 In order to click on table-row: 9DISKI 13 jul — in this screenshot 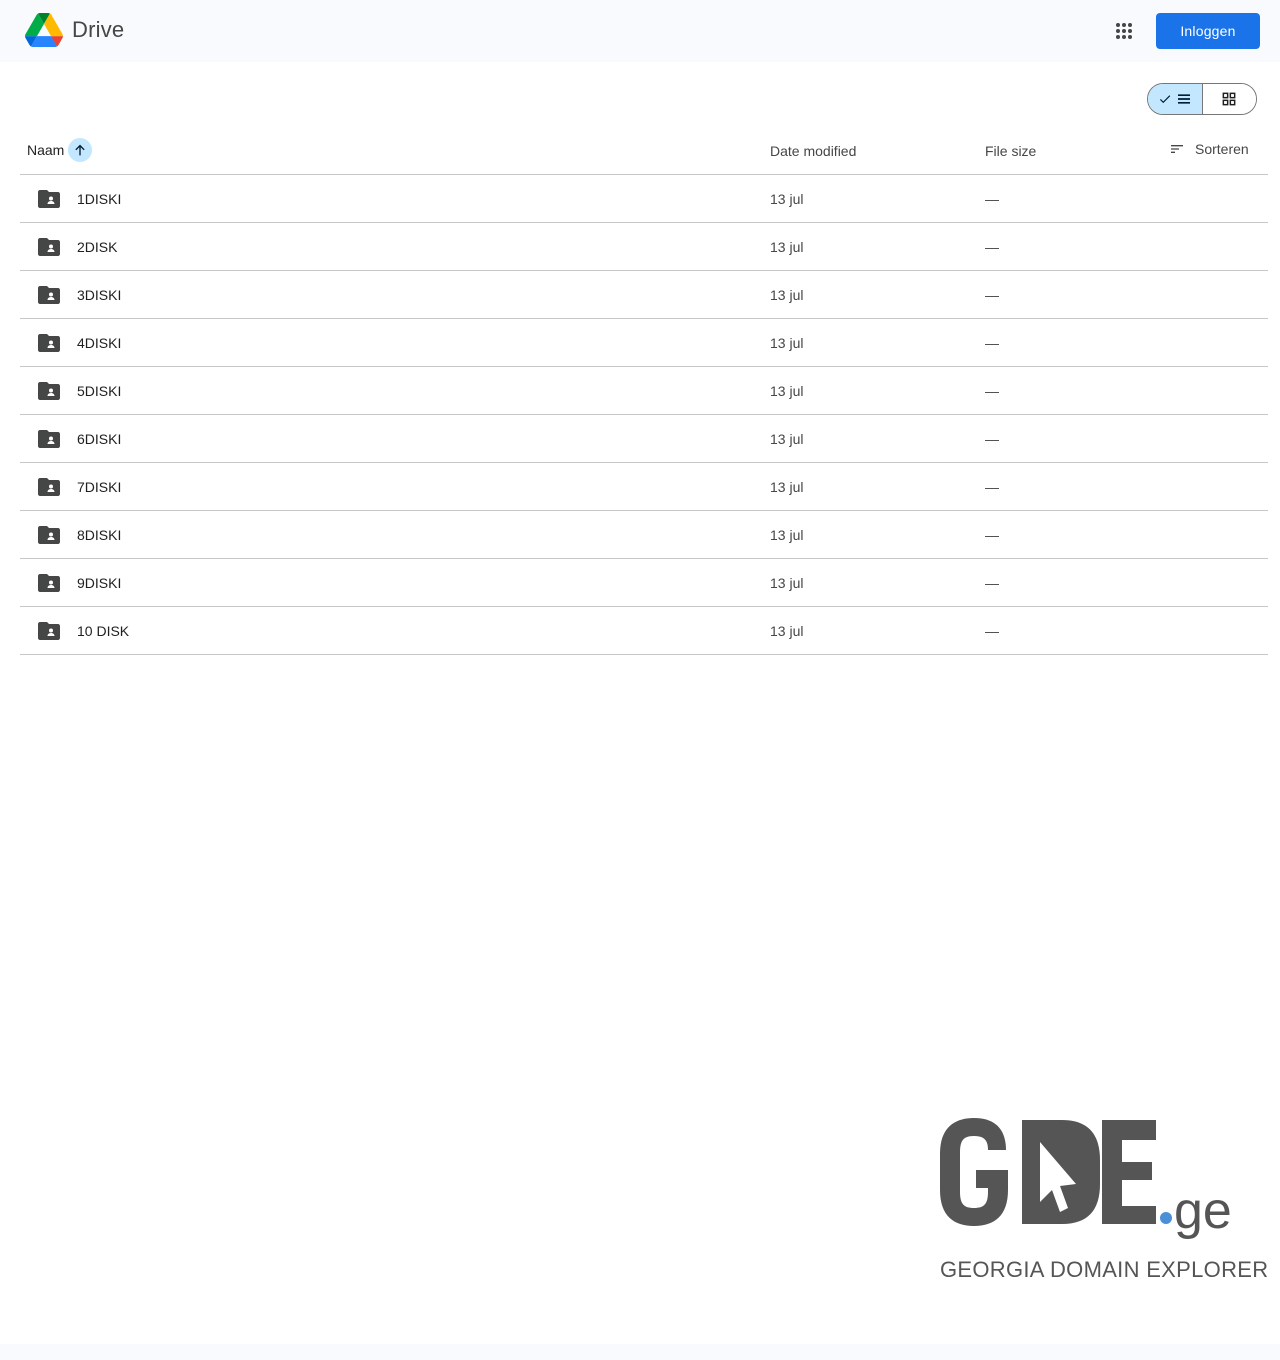, I will do `click(644, 583)`.